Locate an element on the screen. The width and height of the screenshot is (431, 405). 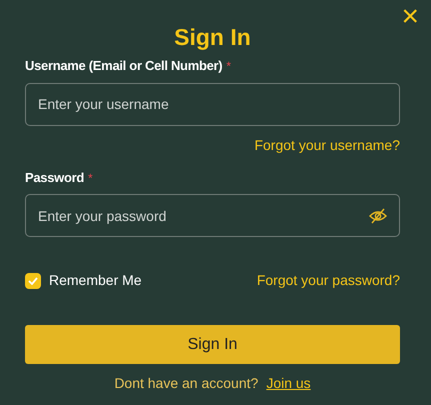
field-label: Password is located at coordinates (54, 177).